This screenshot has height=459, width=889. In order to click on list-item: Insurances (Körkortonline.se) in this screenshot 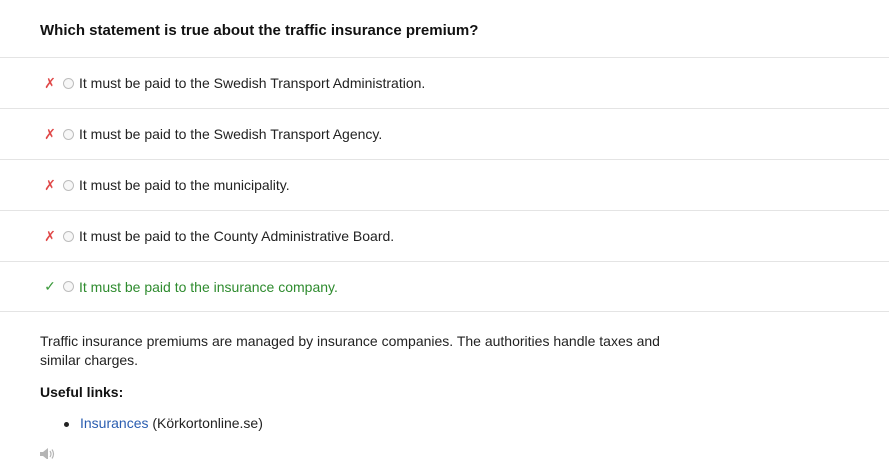, I will do `click(162, 423)`.